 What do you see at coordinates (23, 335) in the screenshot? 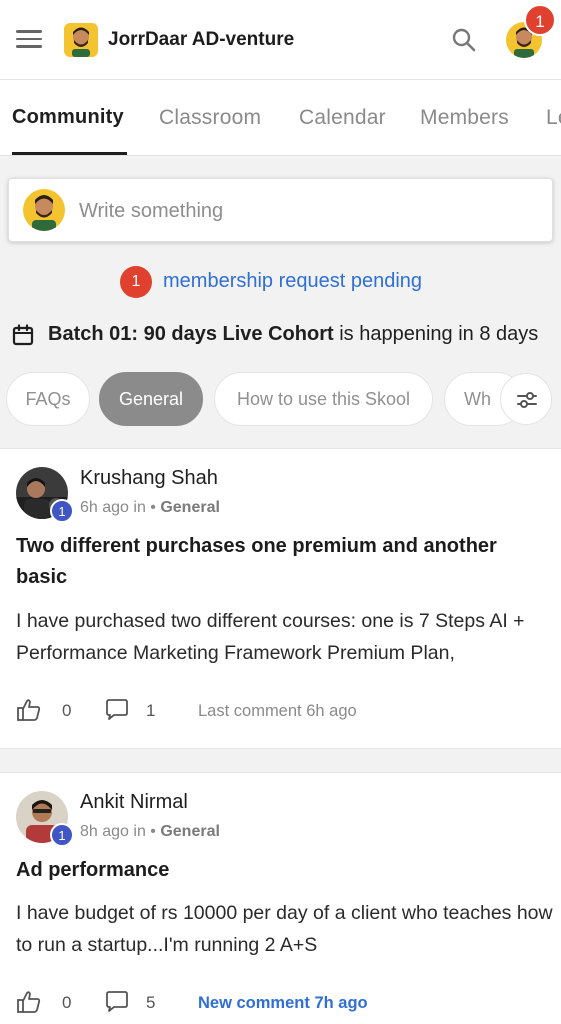
I see `calendar-icon` at bounding box center [23, 335].